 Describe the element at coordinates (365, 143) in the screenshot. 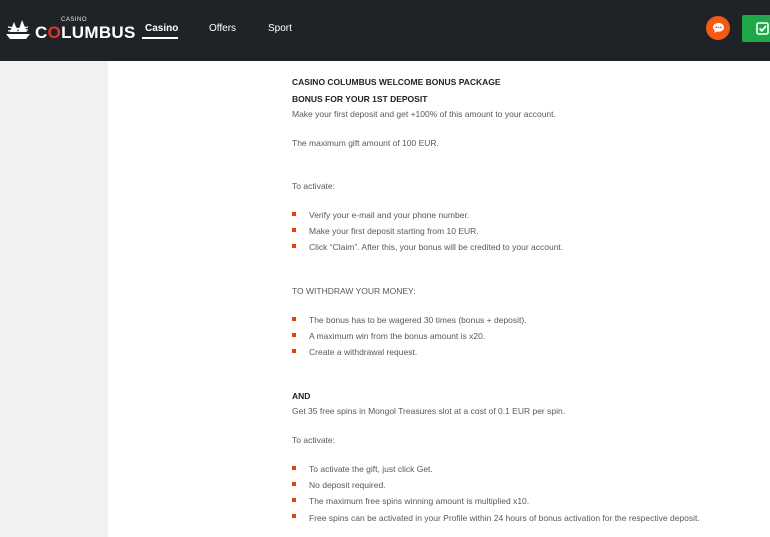

I see `max-gift-text: The maximum gift amount of 100 EUR.` at that location.